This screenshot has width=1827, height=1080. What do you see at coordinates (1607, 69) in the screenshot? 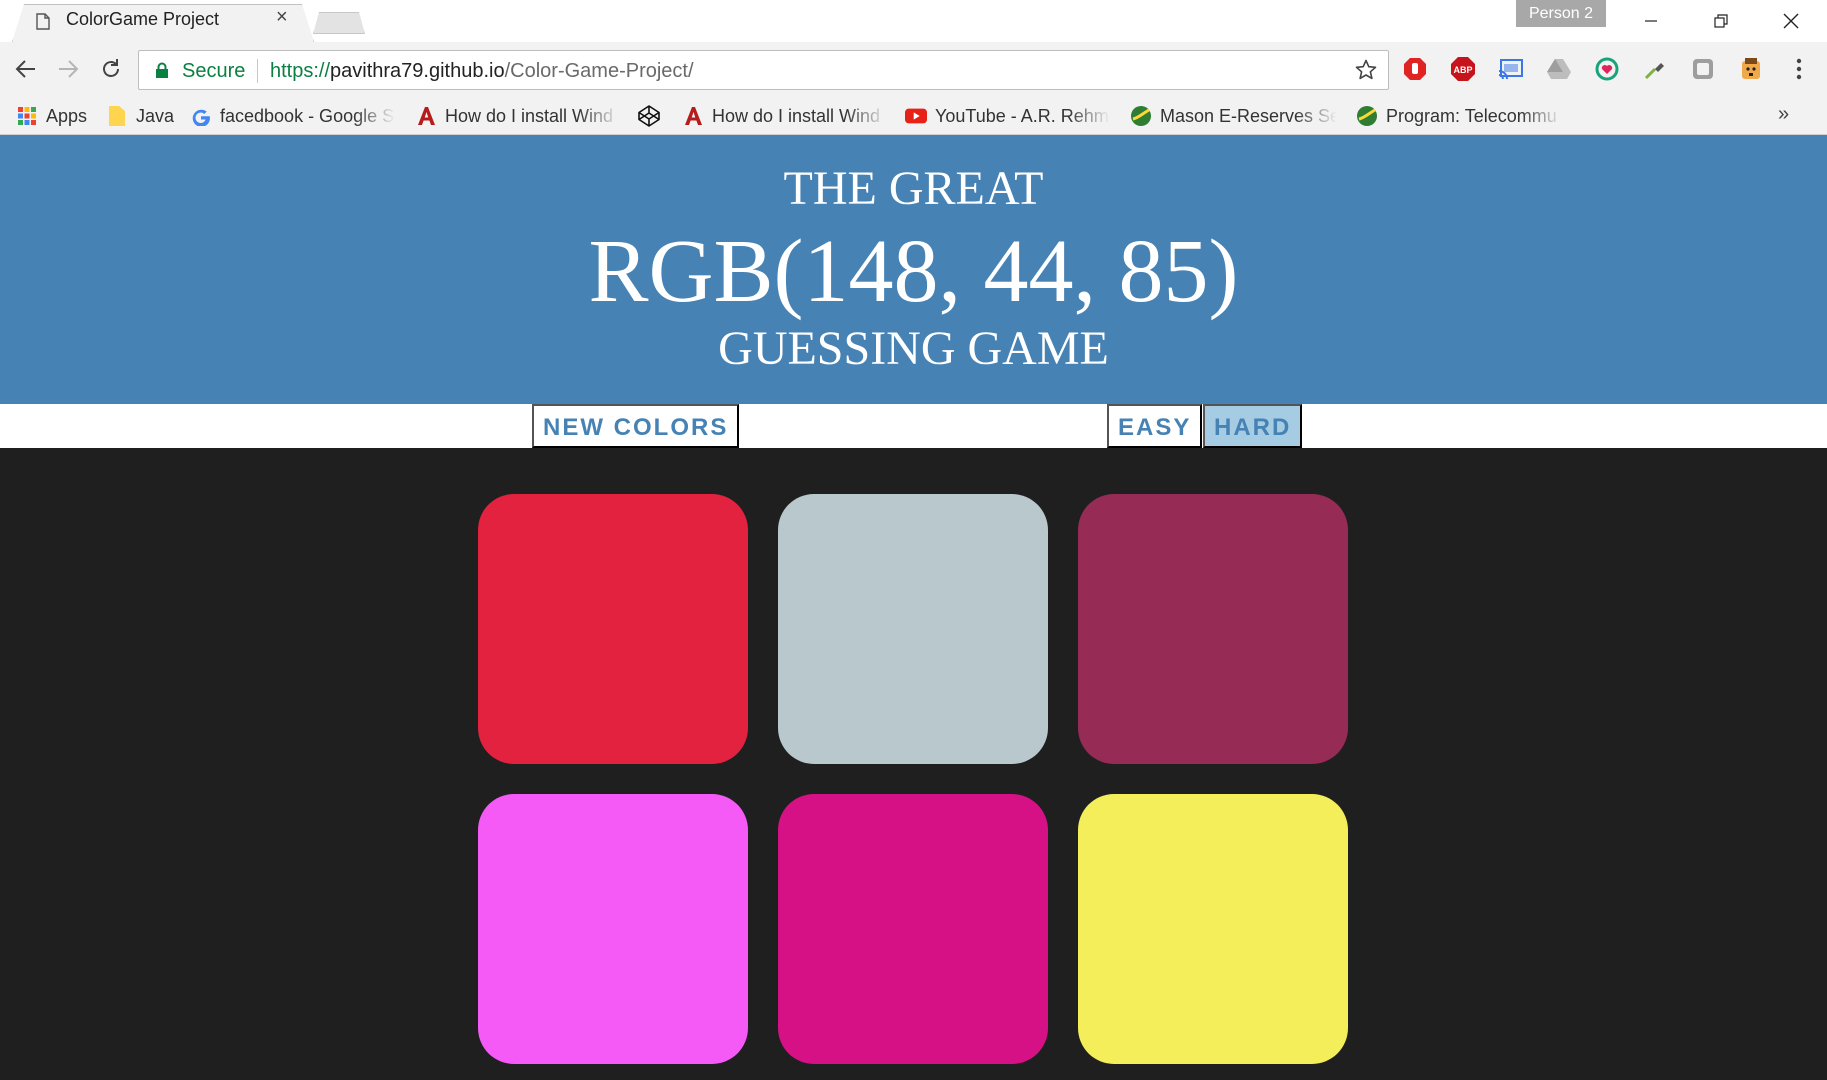
I see `heart-icon` at bounding box center [1607, 69].